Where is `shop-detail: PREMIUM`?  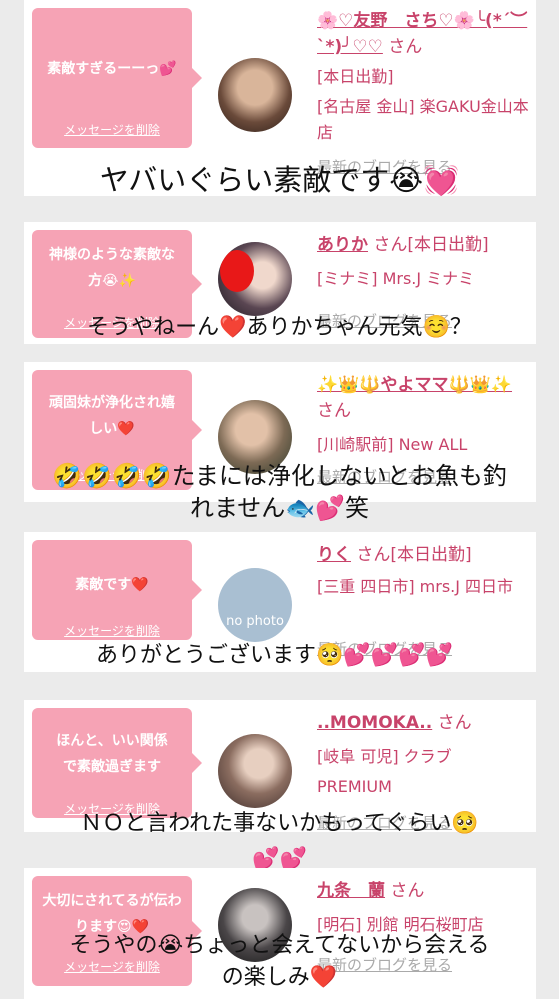 shop-detail: PREMIUM is located at coordinates (354, 786).